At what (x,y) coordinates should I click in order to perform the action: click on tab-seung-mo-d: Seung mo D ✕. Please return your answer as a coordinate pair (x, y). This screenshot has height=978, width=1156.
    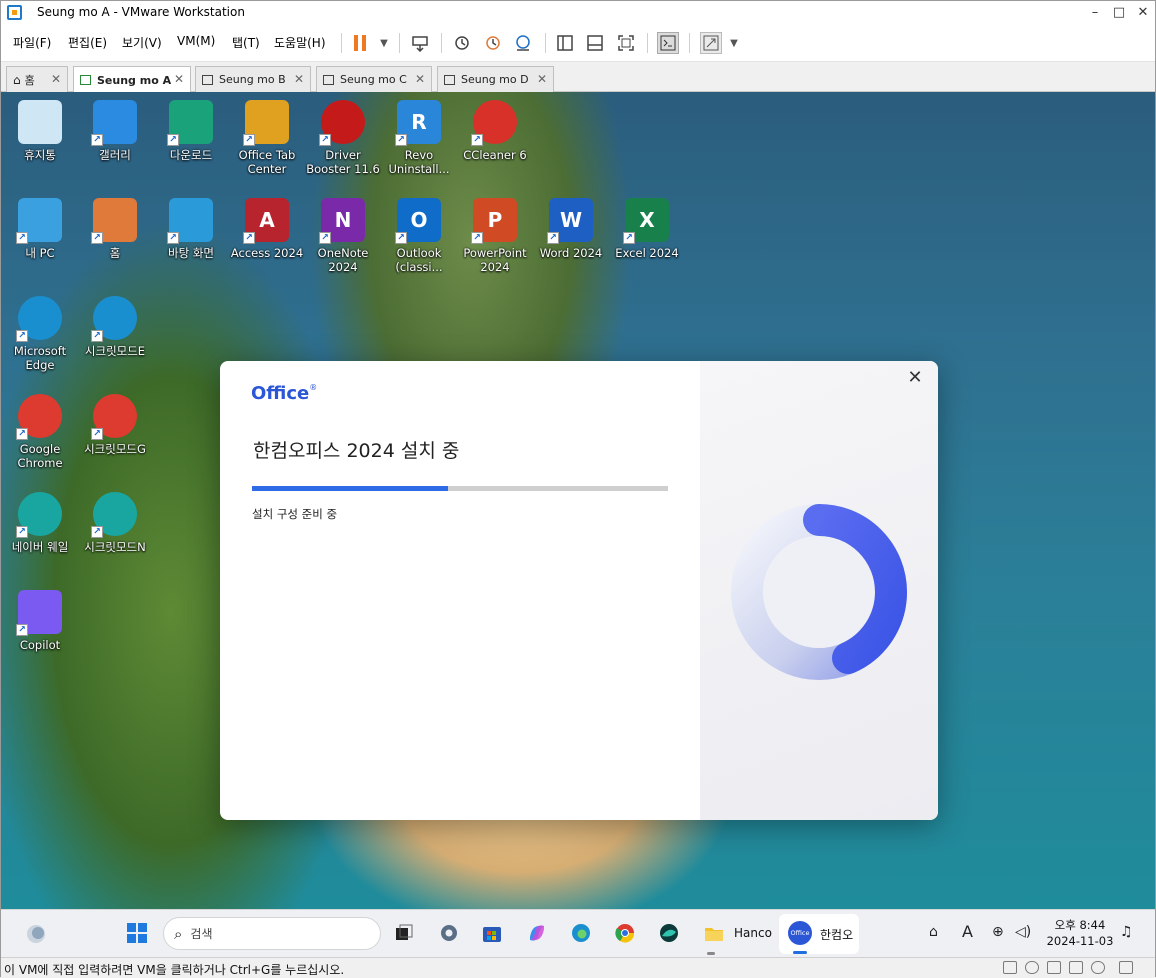
    Looking at the image, I should click on (495, 79).